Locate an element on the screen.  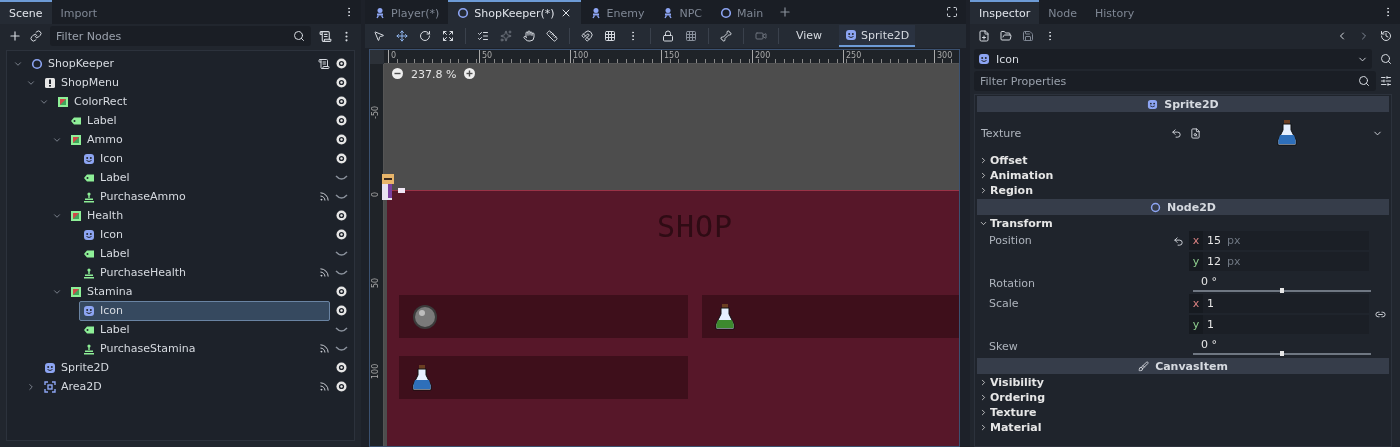
x-value-field: x 15 px is located at coordinates (1279, 240).